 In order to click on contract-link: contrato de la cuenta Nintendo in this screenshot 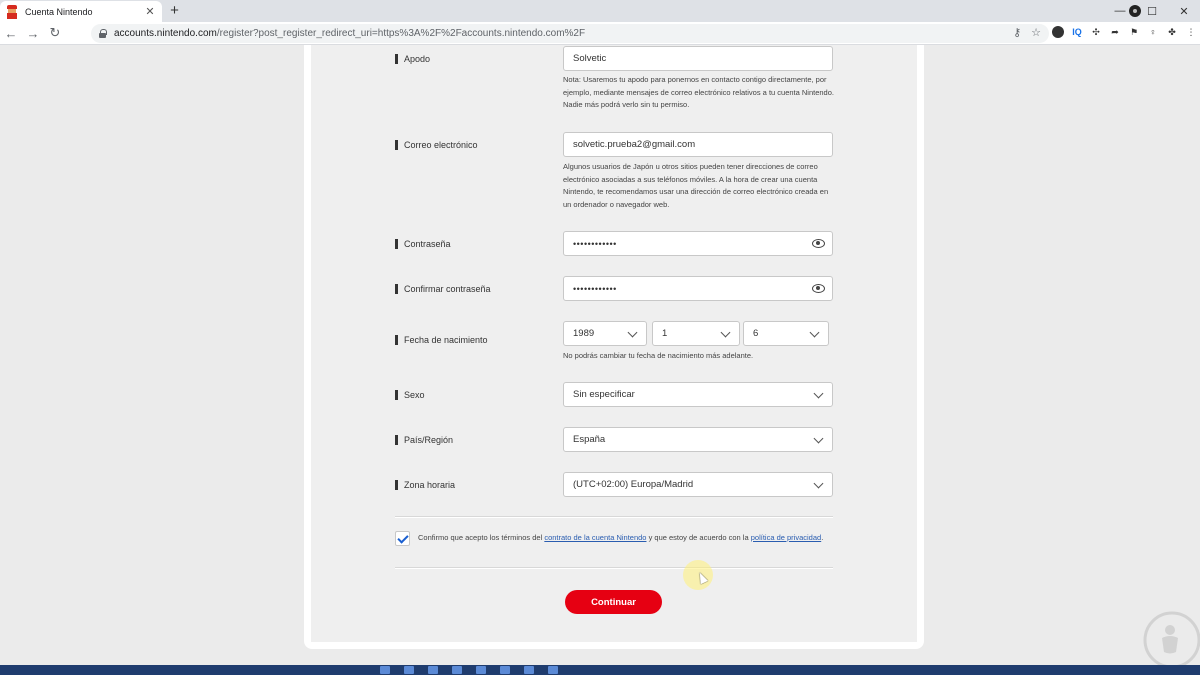, I will do `click(595, 537)`.